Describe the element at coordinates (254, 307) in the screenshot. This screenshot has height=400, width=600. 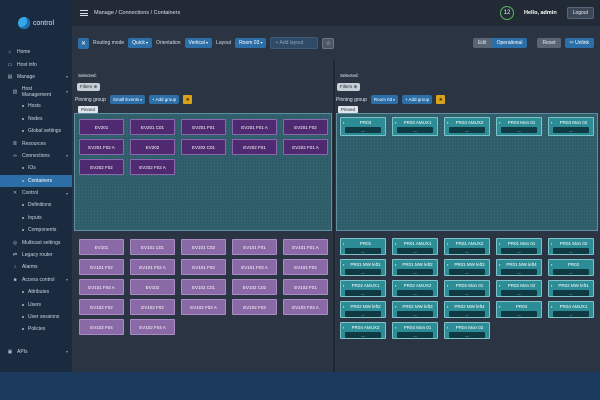
I see `container-card: EV102 F03` at that location.